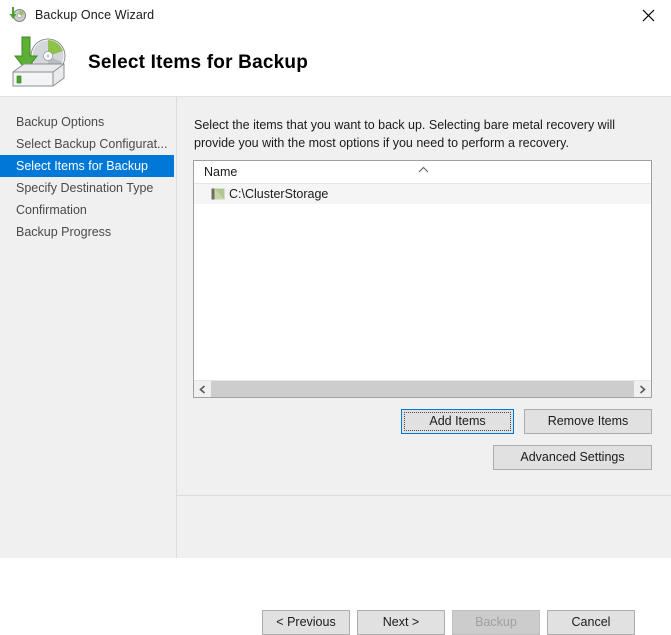 This screenshot has height=635, width=671. Describe the element at coordinates (591, 622) in the screenshot. I see `cancel-button: Cancel` at that location.